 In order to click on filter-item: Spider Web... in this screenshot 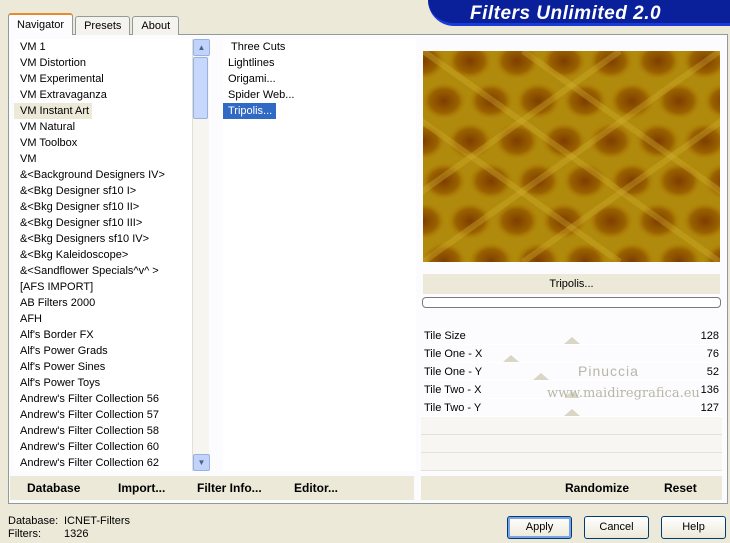, I will do `click(319, 95)`.